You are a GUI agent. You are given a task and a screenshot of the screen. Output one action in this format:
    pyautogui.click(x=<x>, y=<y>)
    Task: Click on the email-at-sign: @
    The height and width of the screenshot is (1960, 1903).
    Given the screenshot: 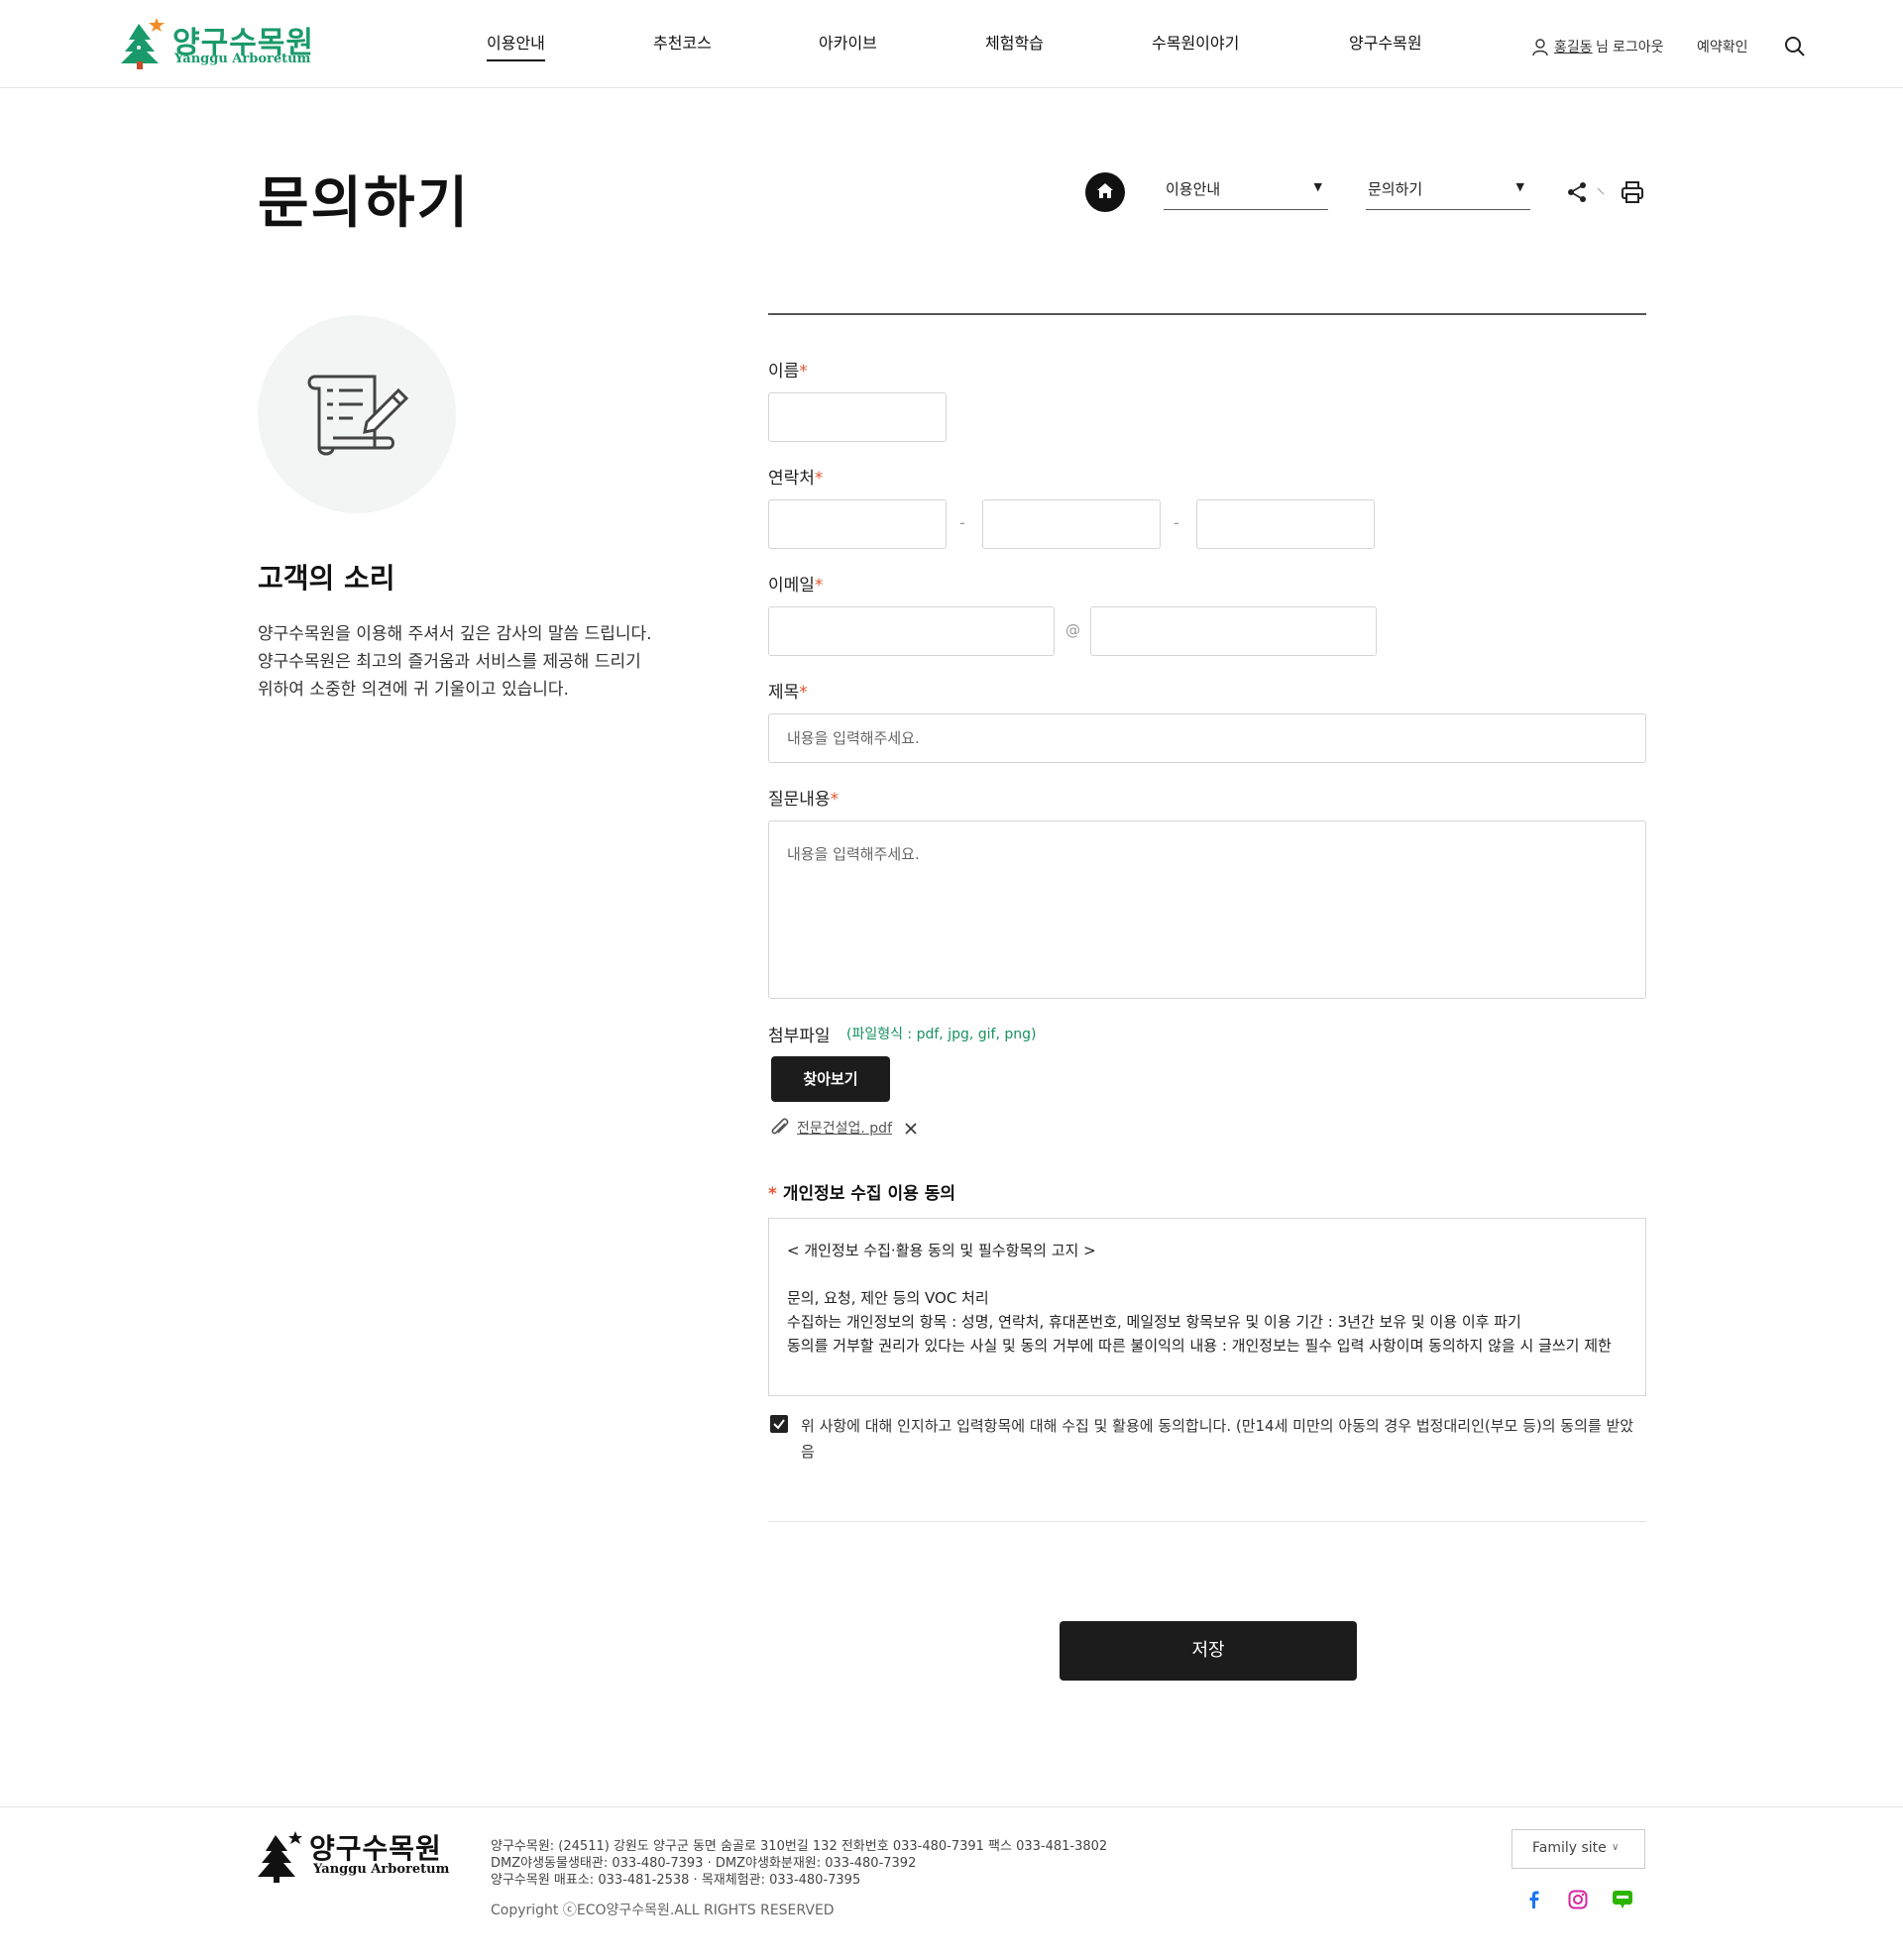 What is the action you would take?
    pyautogui.click(x=1072, y=630)
    